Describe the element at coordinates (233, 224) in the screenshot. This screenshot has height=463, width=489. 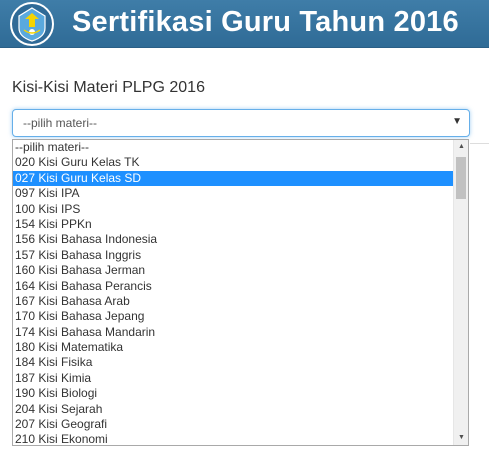
I see `dropdown-option: 154 Kisi PPKn` at that location.